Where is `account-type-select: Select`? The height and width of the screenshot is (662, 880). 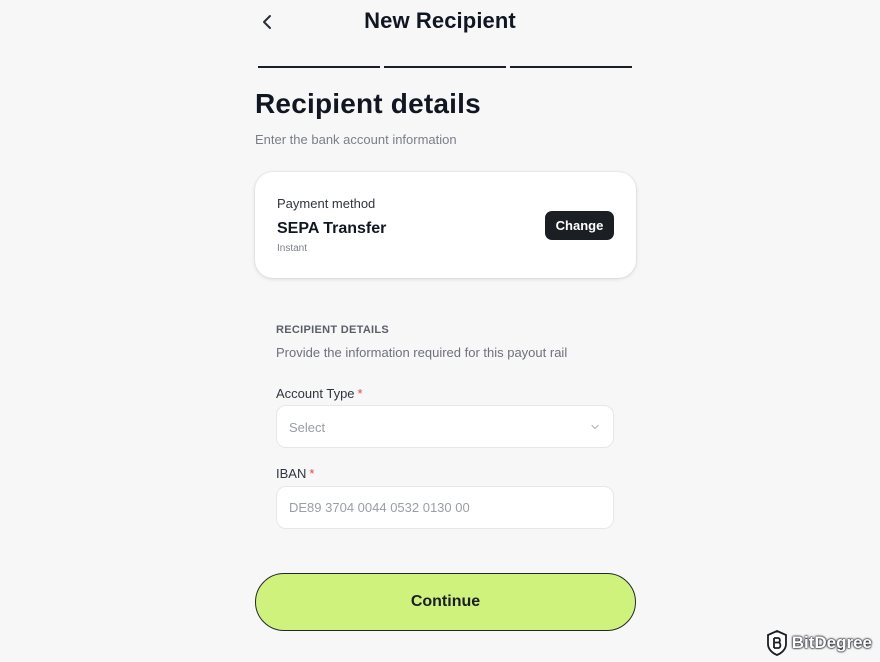 account-type-select: Select is located at coordinates (445, 426).